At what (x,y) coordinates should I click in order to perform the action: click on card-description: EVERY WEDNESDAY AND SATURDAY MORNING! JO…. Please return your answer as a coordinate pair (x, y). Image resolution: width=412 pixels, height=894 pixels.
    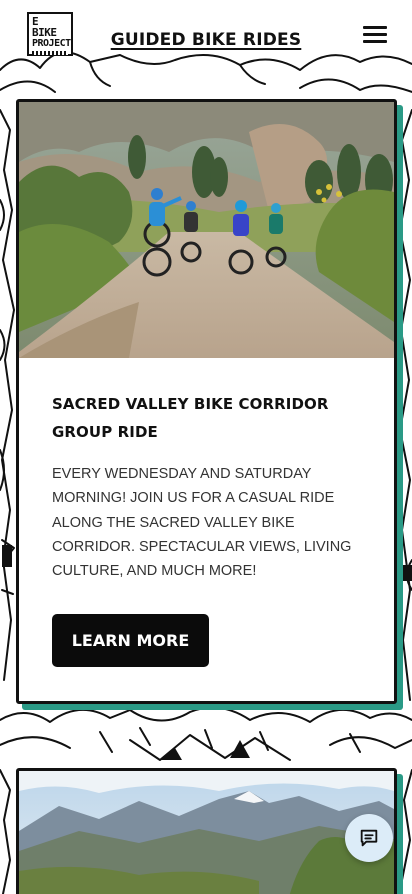
    Looking at the image, I should click on (202, 523).